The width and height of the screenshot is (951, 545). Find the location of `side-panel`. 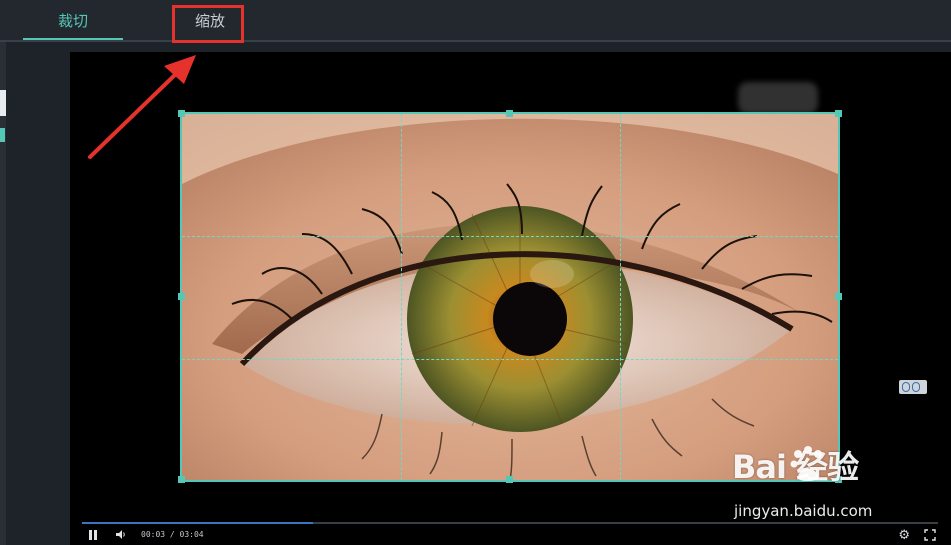

side-panel is located at coordinates (38, 293).